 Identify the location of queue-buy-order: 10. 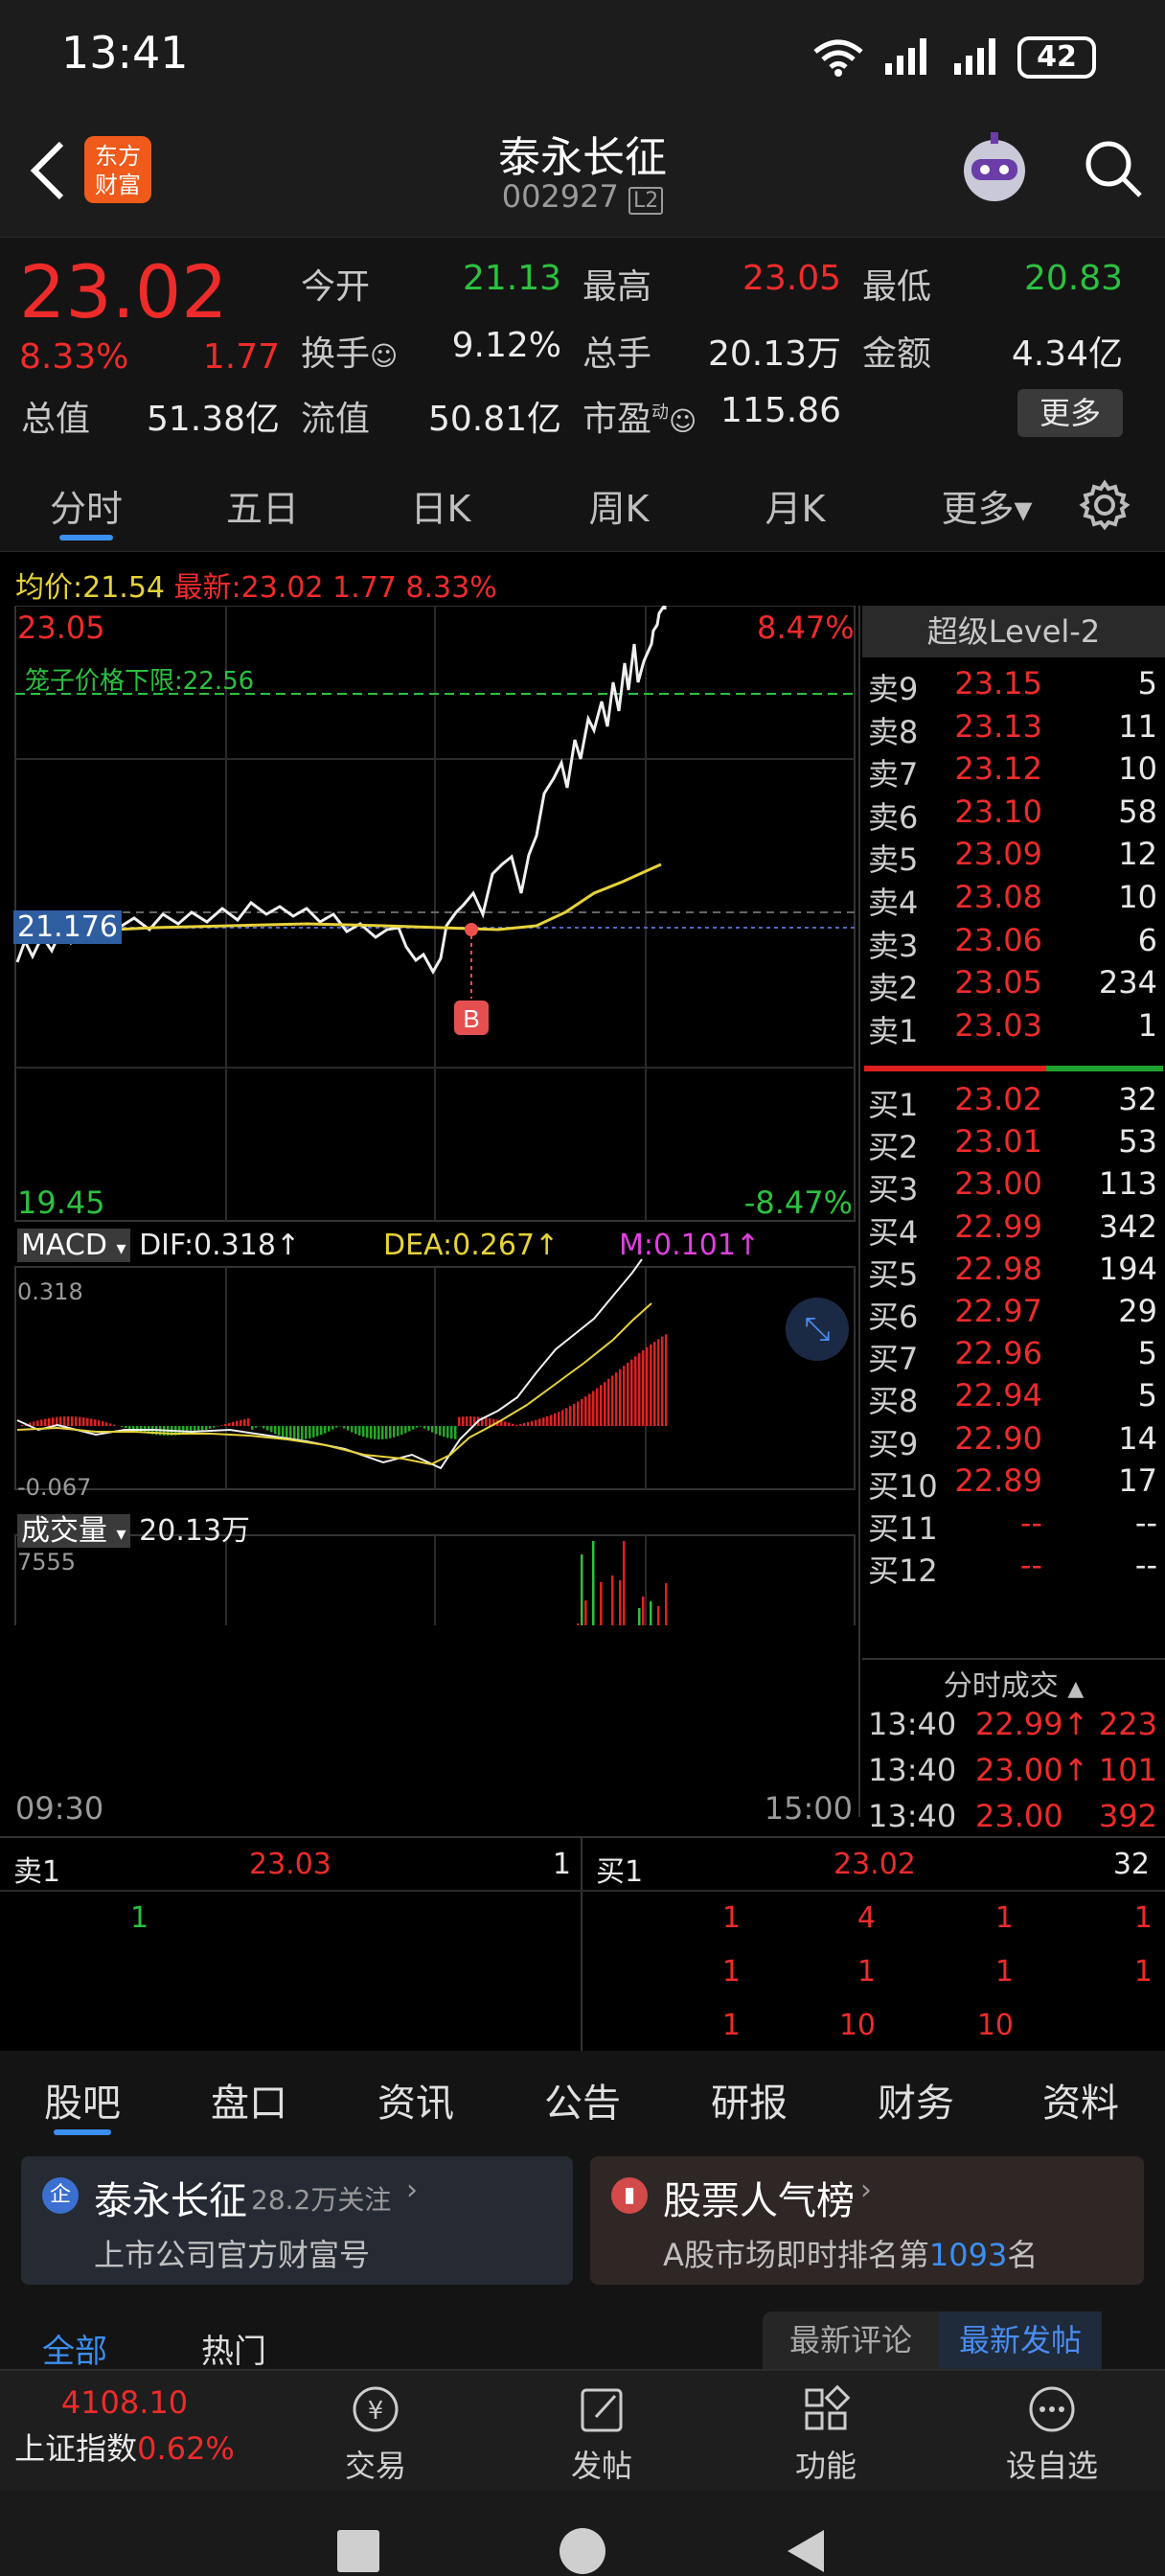
(857, 2026).